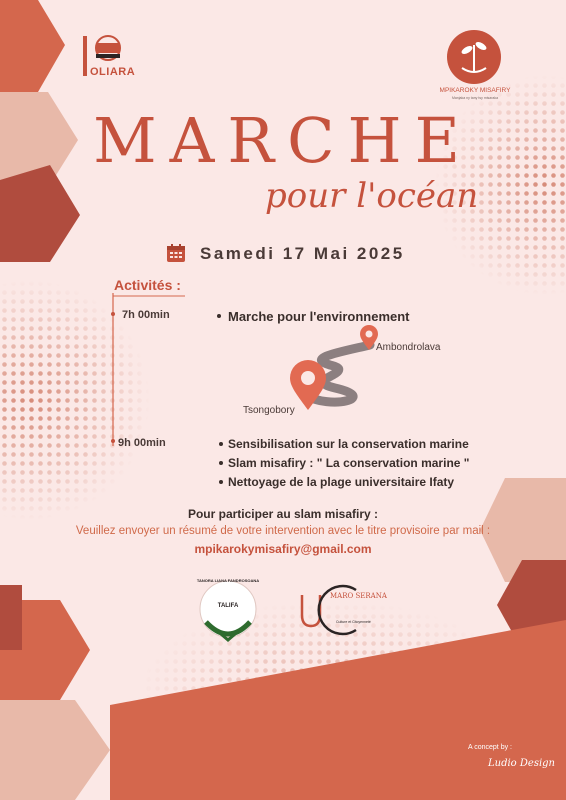 Image resolution: width=566 pixels, height=800 pixels. Describe the element at coordinates (11, 617) in the screenshot. I see `hexagon-left-edge-dark` at that location.